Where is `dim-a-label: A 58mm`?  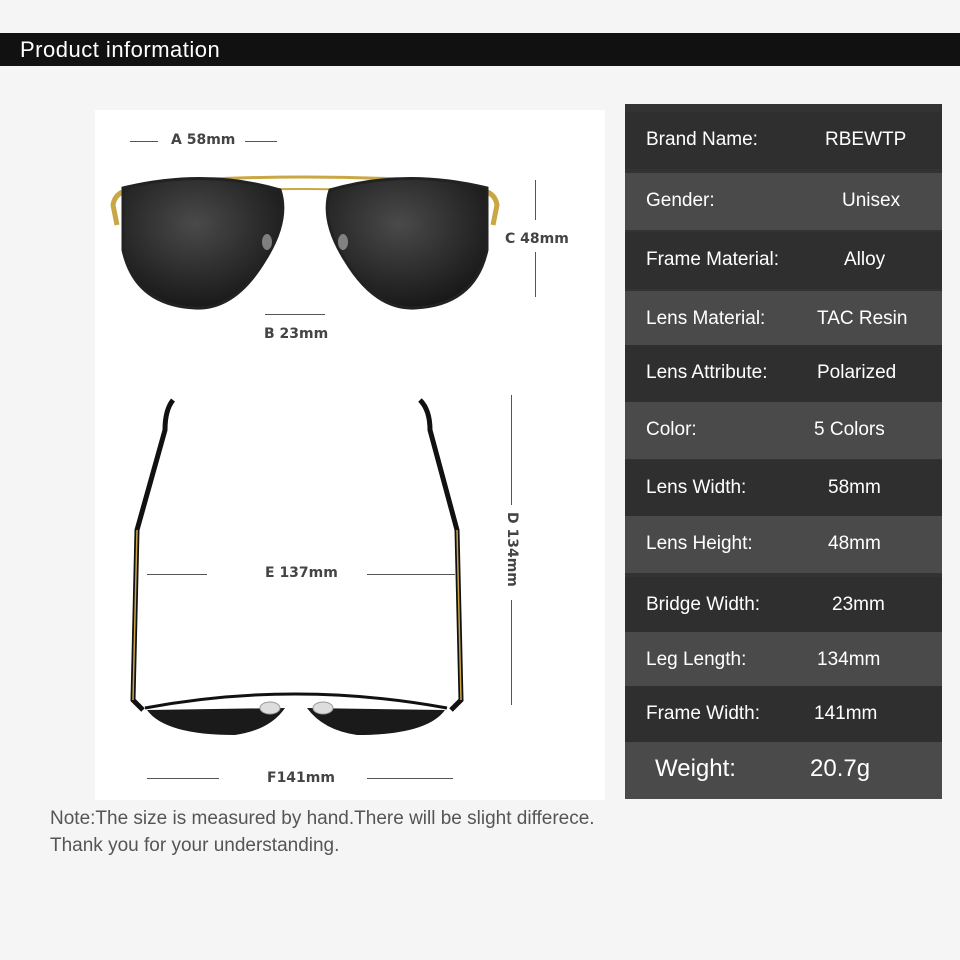
dim-a-label: A 58mm is located at coordinates (203, 140).